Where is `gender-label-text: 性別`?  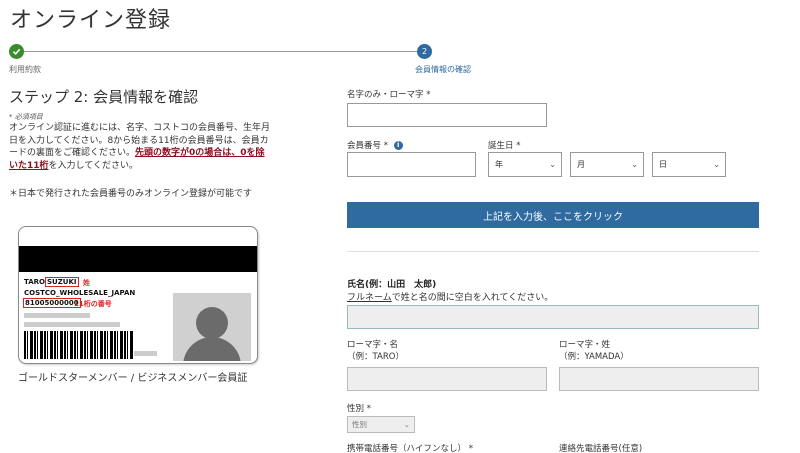 gender-label-text: 性別 is located at coordinates (356, 409).